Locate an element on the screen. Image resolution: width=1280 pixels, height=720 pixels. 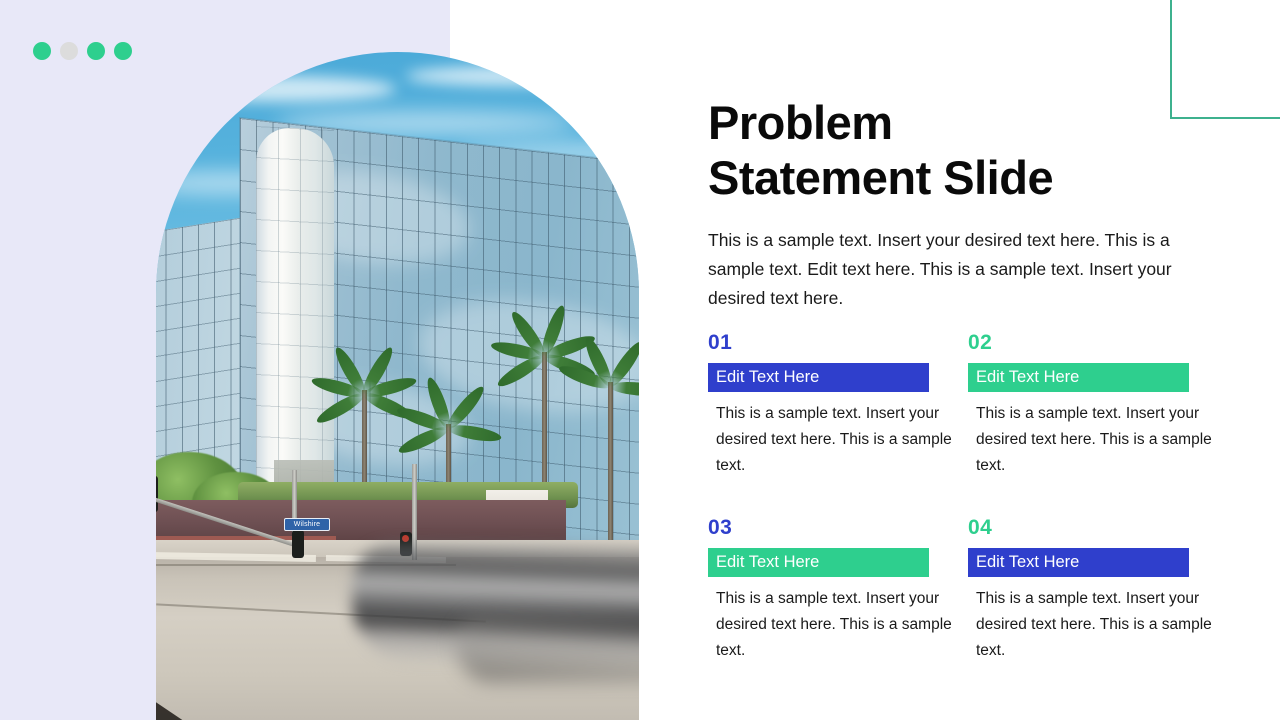
item-04-number: 04 is located at coordinates (980, 528).